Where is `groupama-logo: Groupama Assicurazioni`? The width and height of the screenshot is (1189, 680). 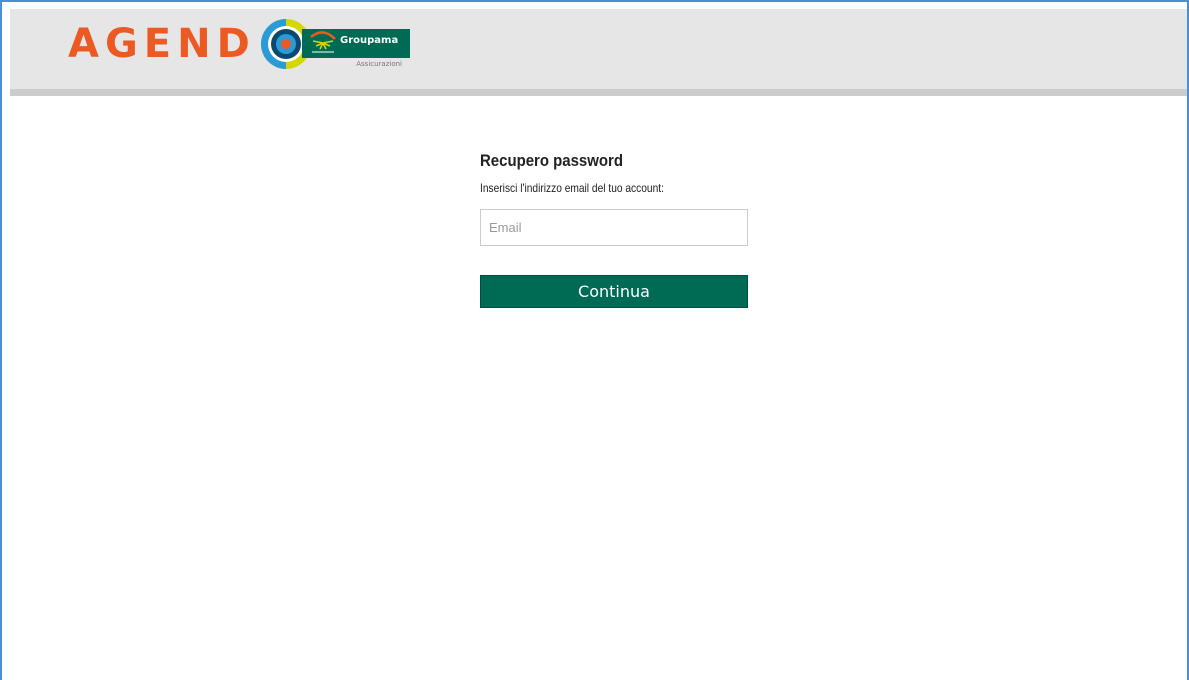
groupama-logo: Groupama Assicurazioni is located at coordinates (356, 50).